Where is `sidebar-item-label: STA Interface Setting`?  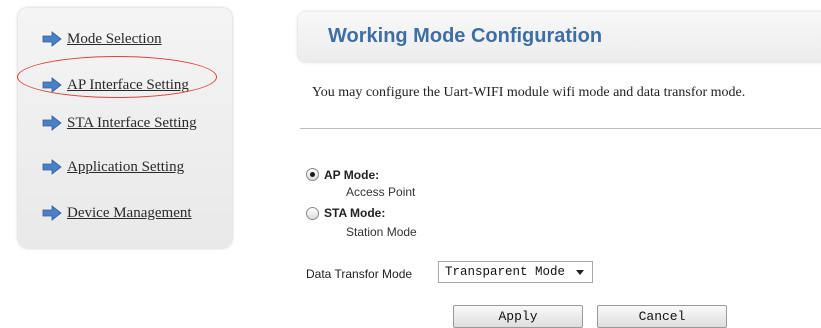
sidebar-item-label: STA Interface Setting is located at coordinates (132, 122).